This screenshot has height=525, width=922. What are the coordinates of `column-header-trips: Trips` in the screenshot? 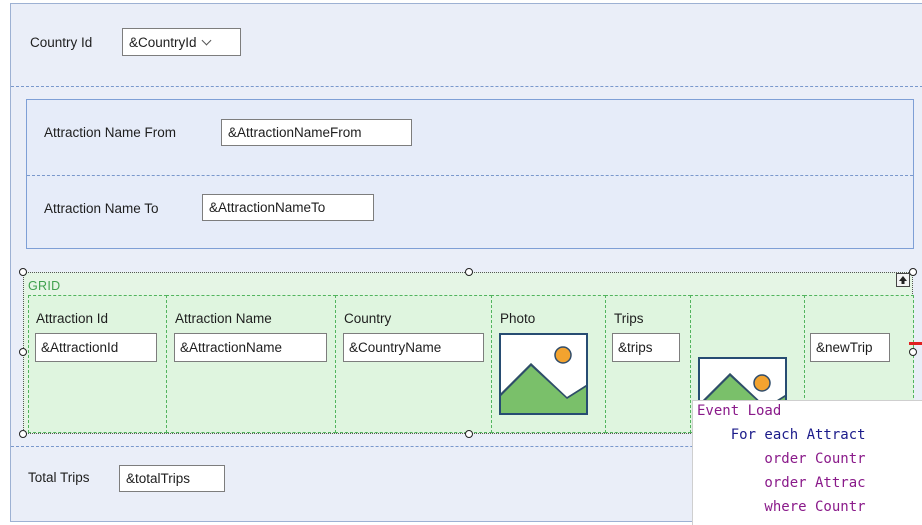 It's located at (629, 318).